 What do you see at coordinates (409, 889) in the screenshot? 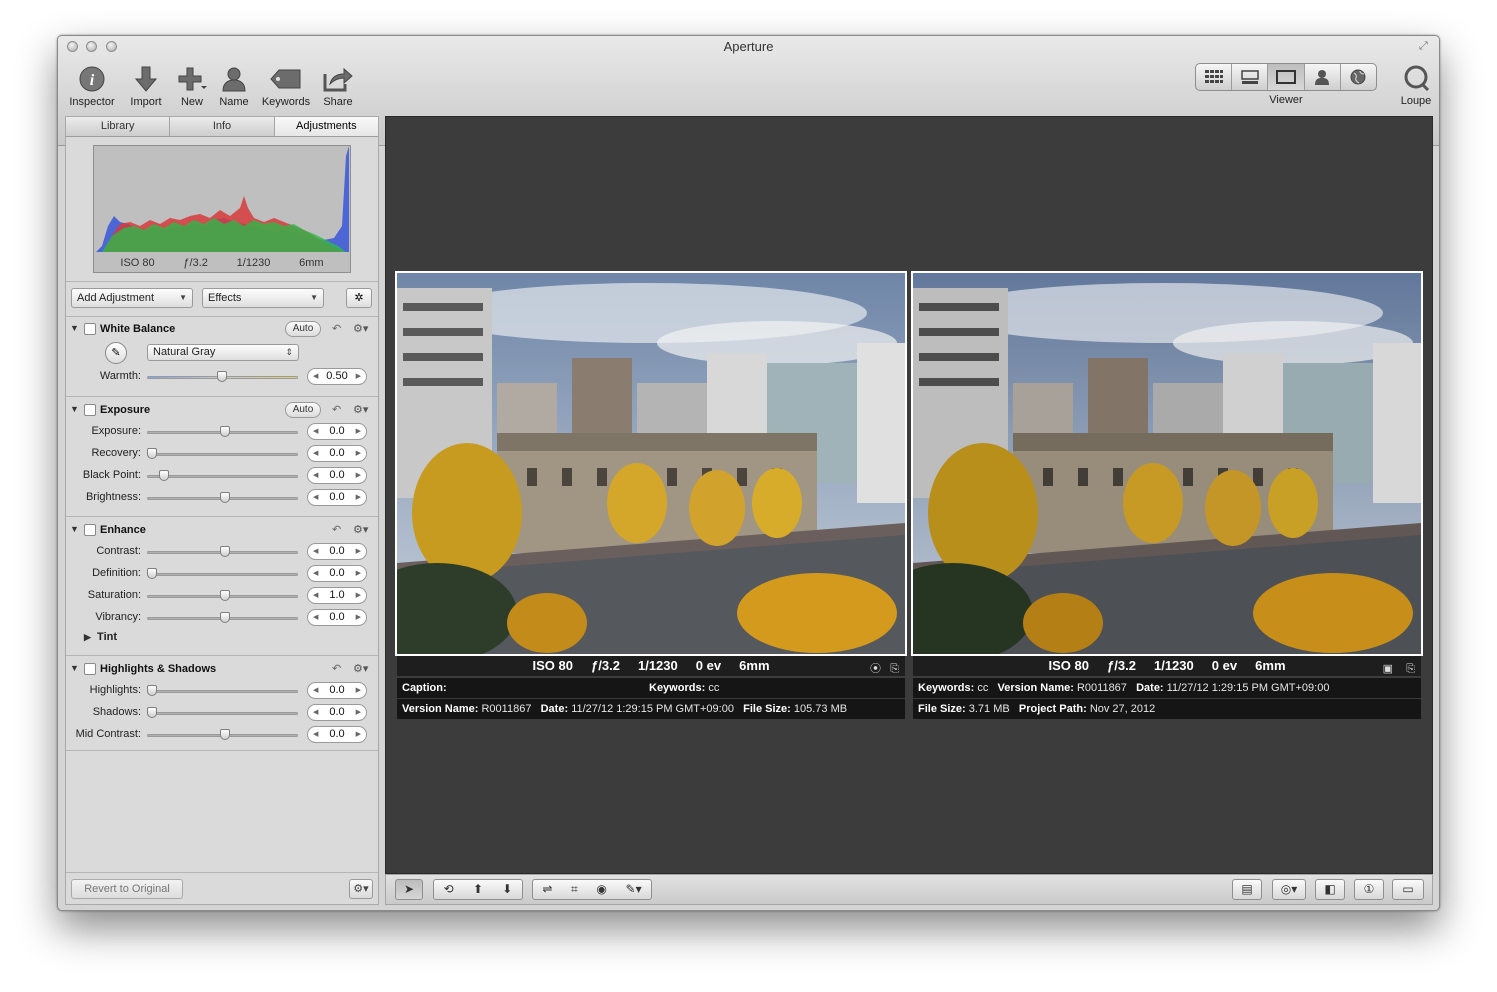
I see `selection-tool-button: ➤` at bounding box center [409, 889].